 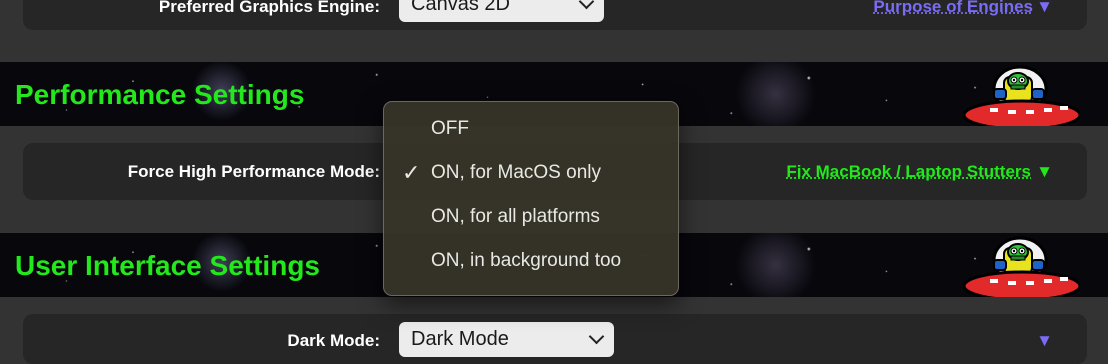 I want to click on performance-option-label: ON, in background too, so click(x=526, y=260).